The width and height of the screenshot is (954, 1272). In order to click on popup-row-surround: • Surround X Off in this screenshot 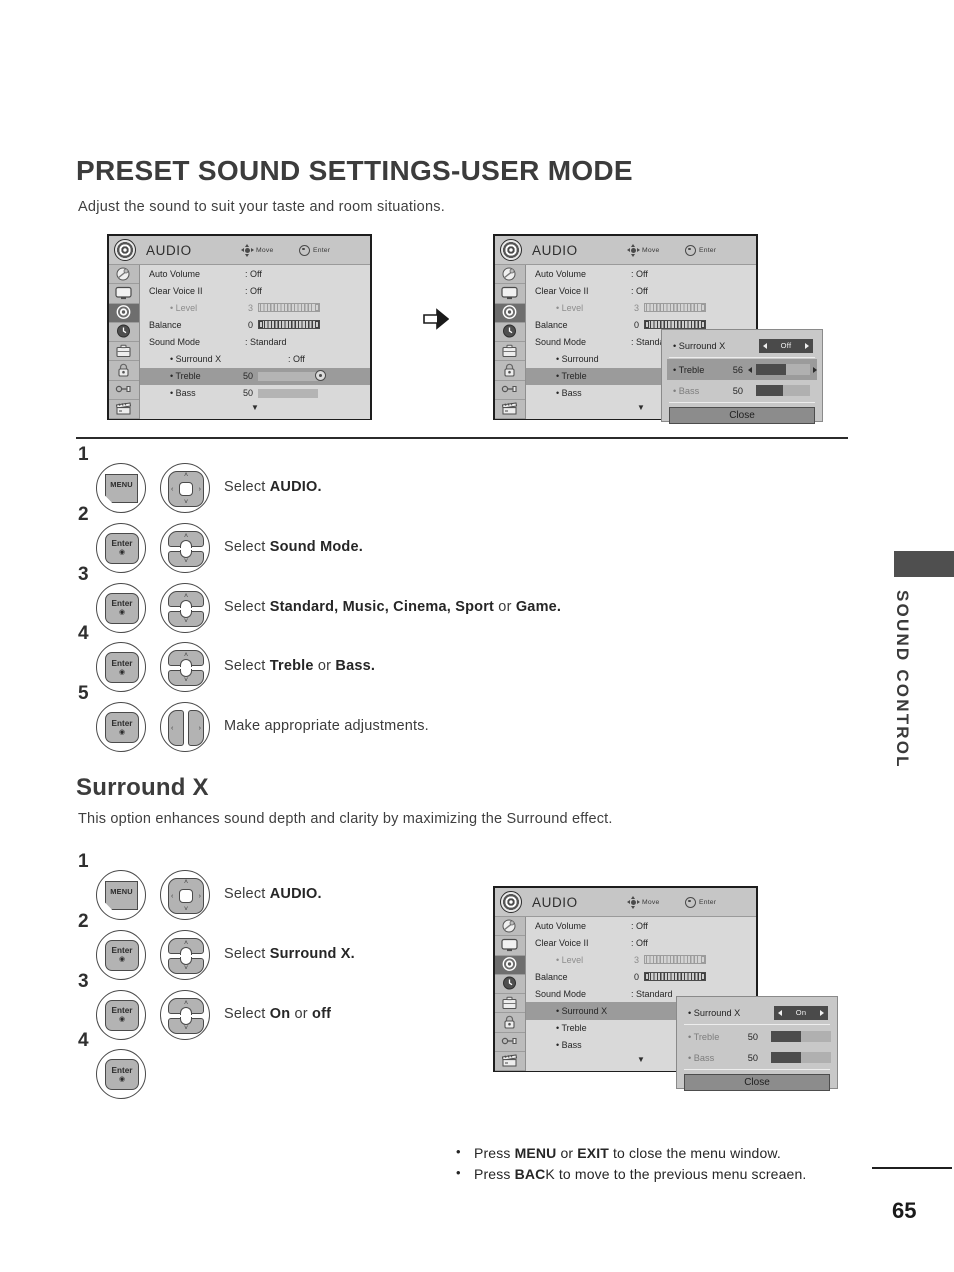, I will do `click(742, 345)`.